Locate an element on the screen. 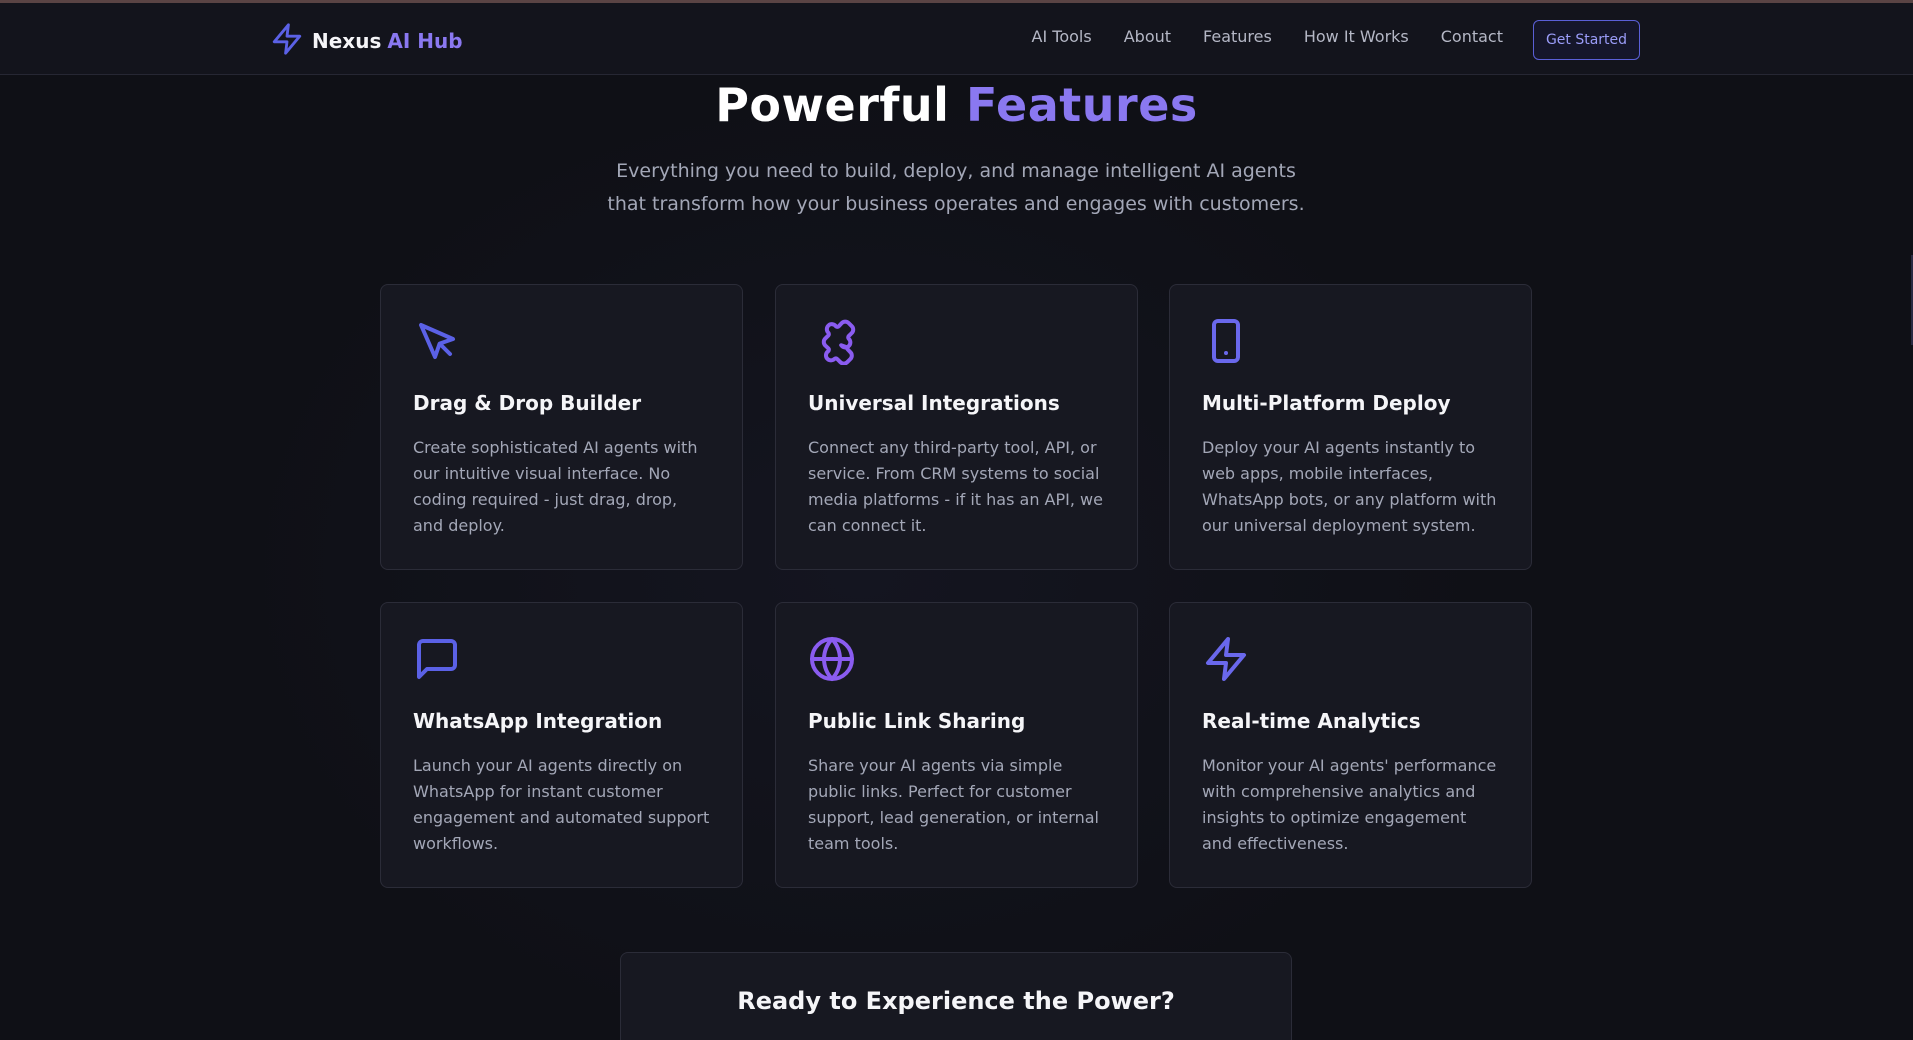 Image resolution: width=1913 pixels, height=1040 pixels. cta-section: Ready to Experience the Power? is located at coordinates (956, 996).